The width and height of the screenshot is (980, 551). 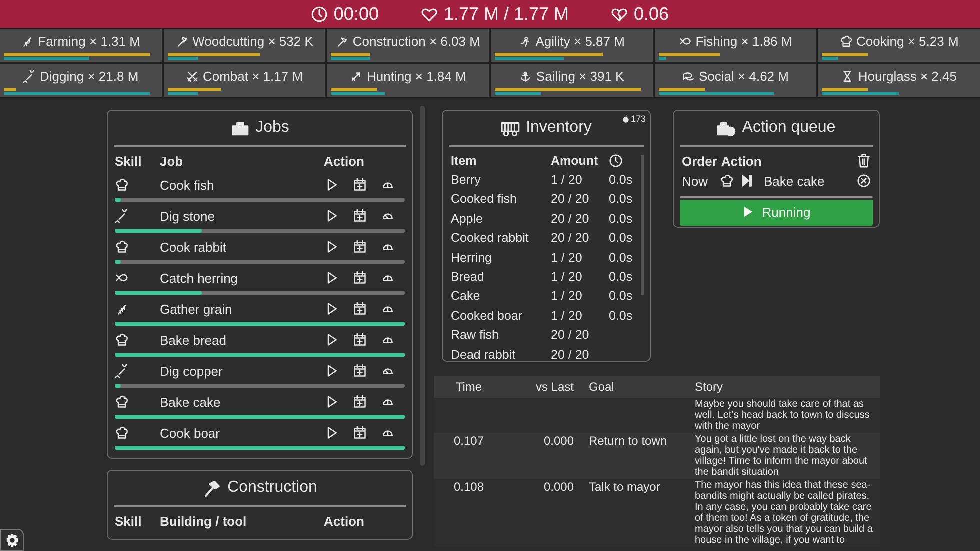 What do you see at coordinates (490, 238) in the screenshot?
I see `item-name: Cooked rabbit` at bounding box center [490, 238].